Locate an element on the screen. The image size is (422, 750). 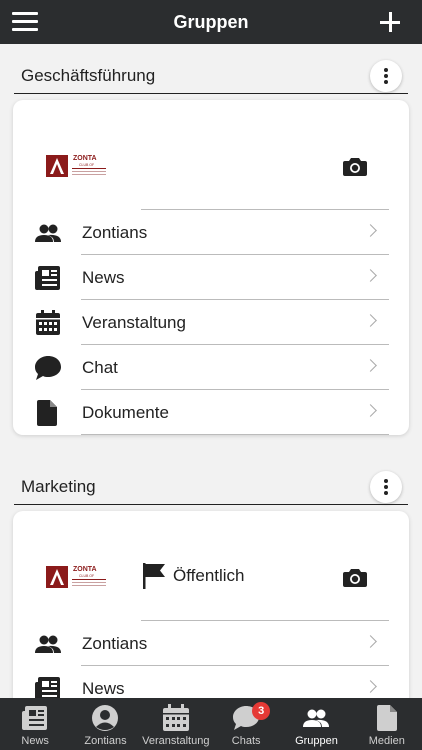
tab-veranstaltung: Veranstaltung is located at coordinates (176, 724).